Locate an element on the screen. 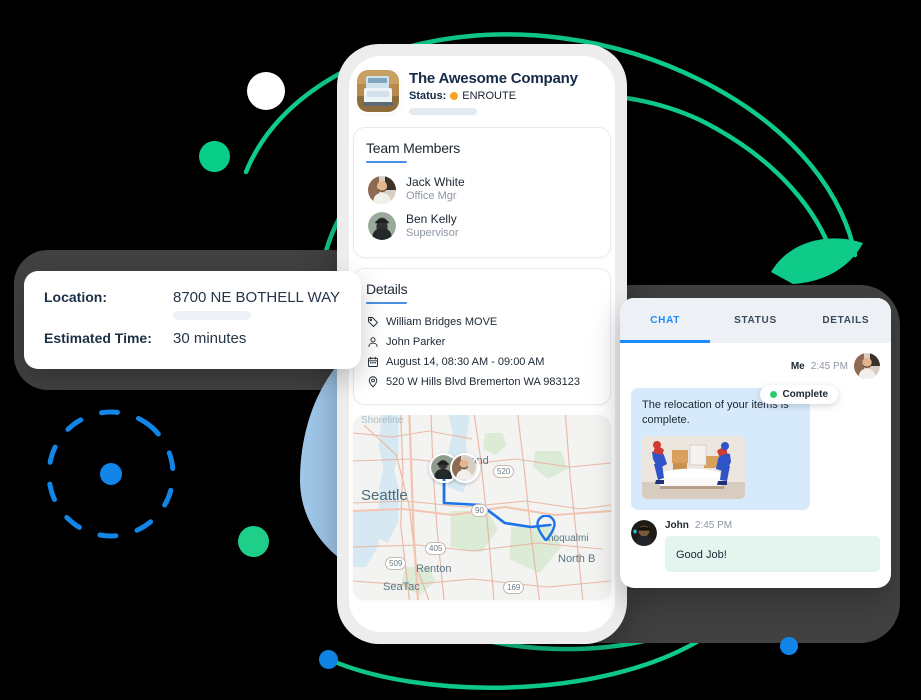 This screenshot has width=921, height=700. message-sender: John is located at coordinates (677, 526).